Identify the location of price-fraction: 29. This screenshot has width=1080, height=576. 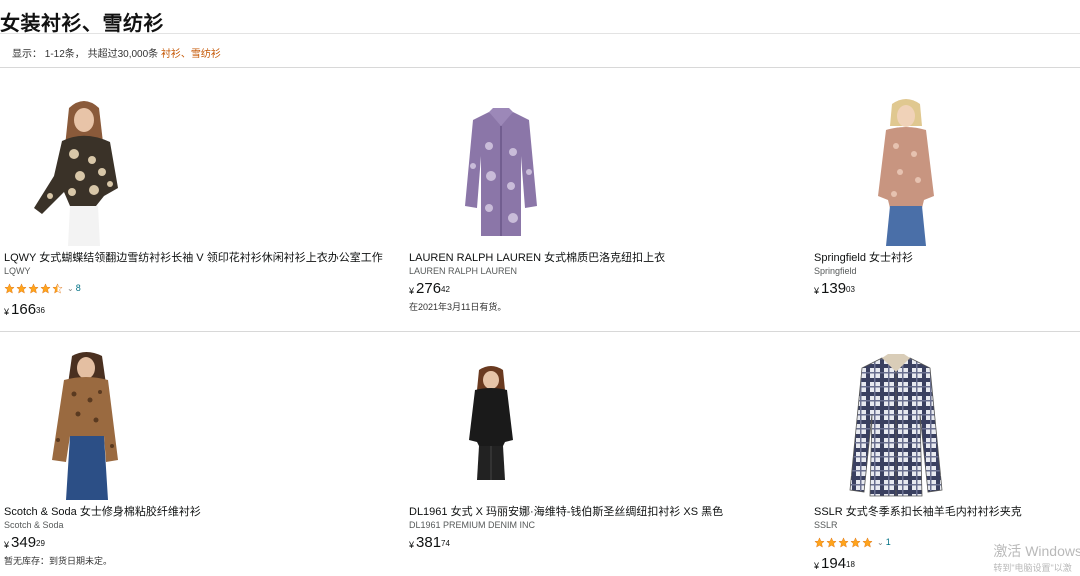
(40, 543).